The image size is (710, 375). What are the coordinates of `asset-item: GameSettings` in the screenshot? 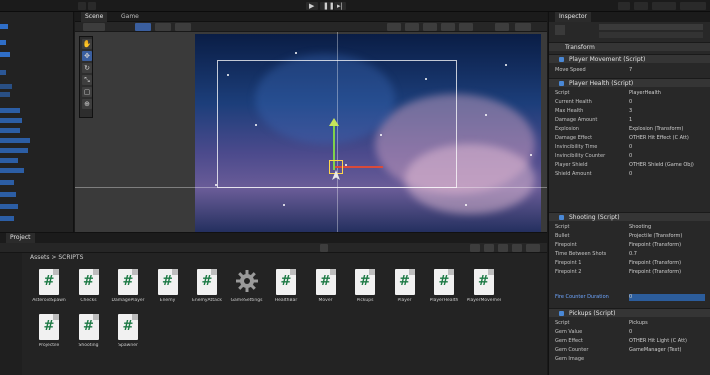 It's located at (247, 291).